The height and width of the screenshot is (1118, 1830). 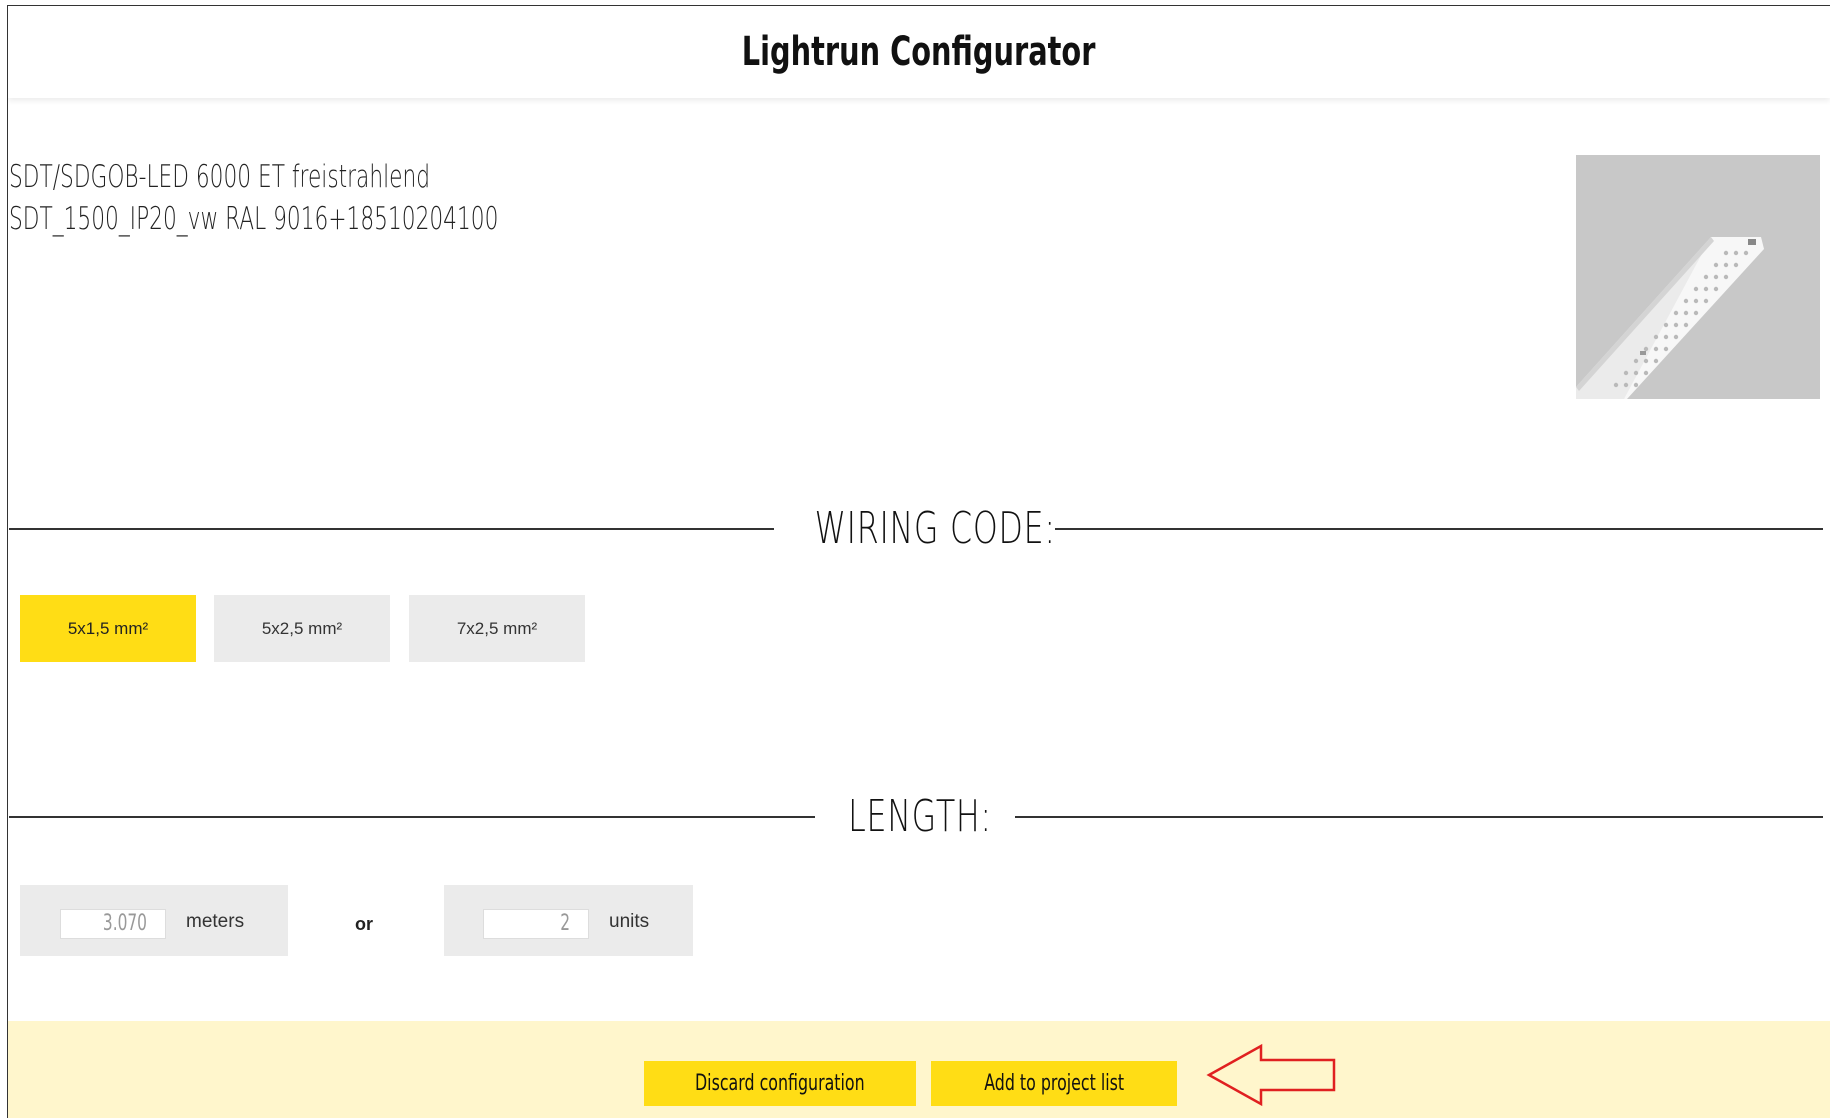 I want to click on discard-button-label: Discard configuration, so click(x=780, y=1083).